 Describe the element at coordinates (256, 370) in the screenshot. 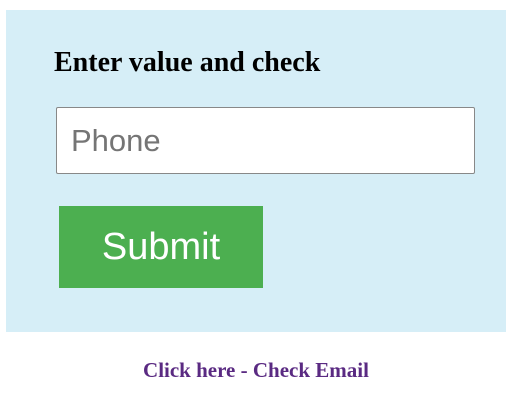

I see `check-email-link: Click here - Check Email` at that location.